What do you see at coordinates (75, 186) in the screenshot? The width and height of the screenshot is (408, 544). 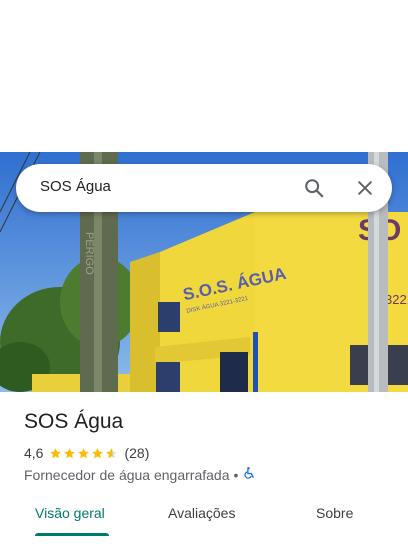 I see `search-input: SOS Água` at bounding box center [75, 186].